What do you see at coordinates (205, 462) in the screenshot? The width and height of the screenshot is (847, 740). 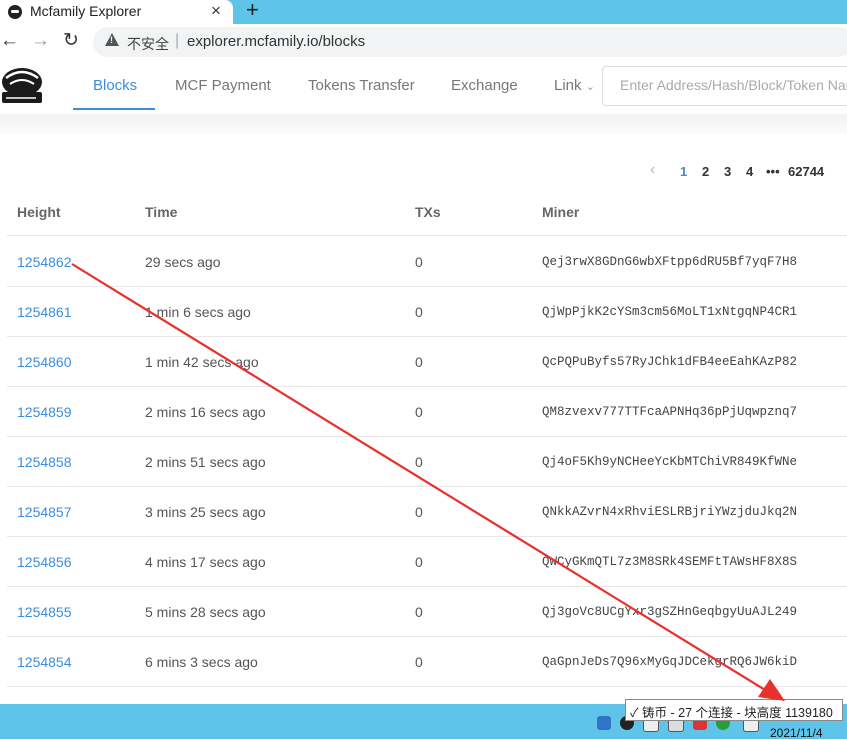 I see `block-time: 2 mins 51 secs ago` at bounding box center [205, 462].